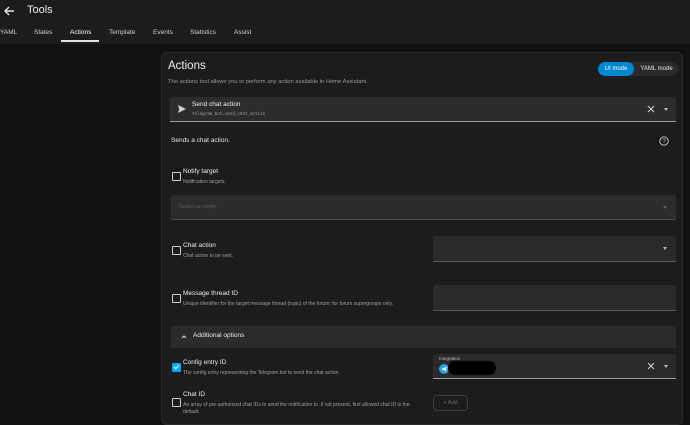  I want to click on action-id: telegram_bot.send_chat_action, so click(229, 113).